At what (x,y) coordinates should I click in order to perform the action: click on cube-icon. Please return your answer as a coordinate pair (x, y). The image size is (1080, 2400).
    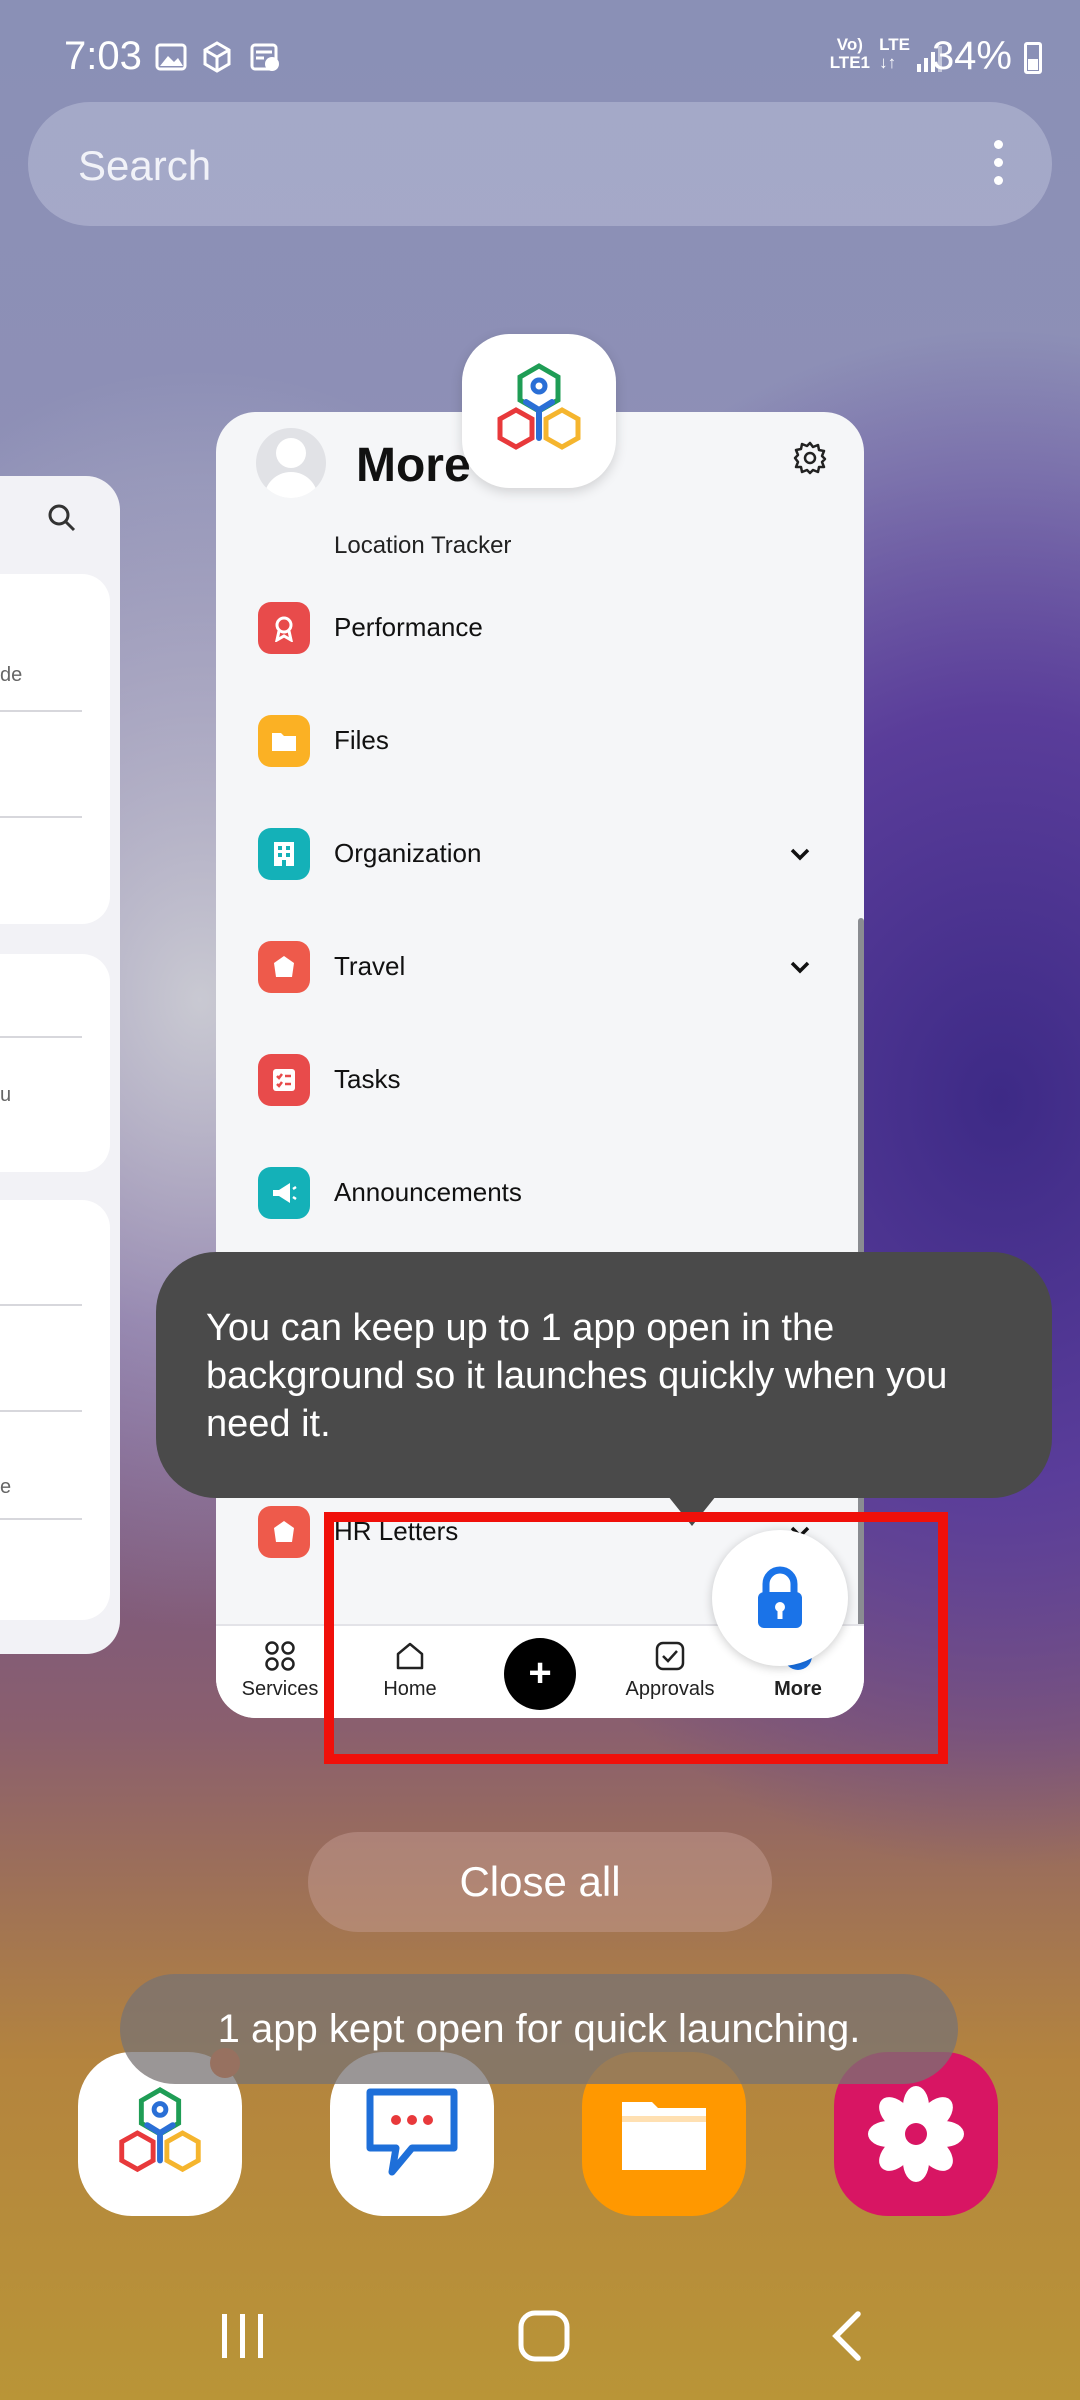
    Looking at the image, I should click on (217, 57).